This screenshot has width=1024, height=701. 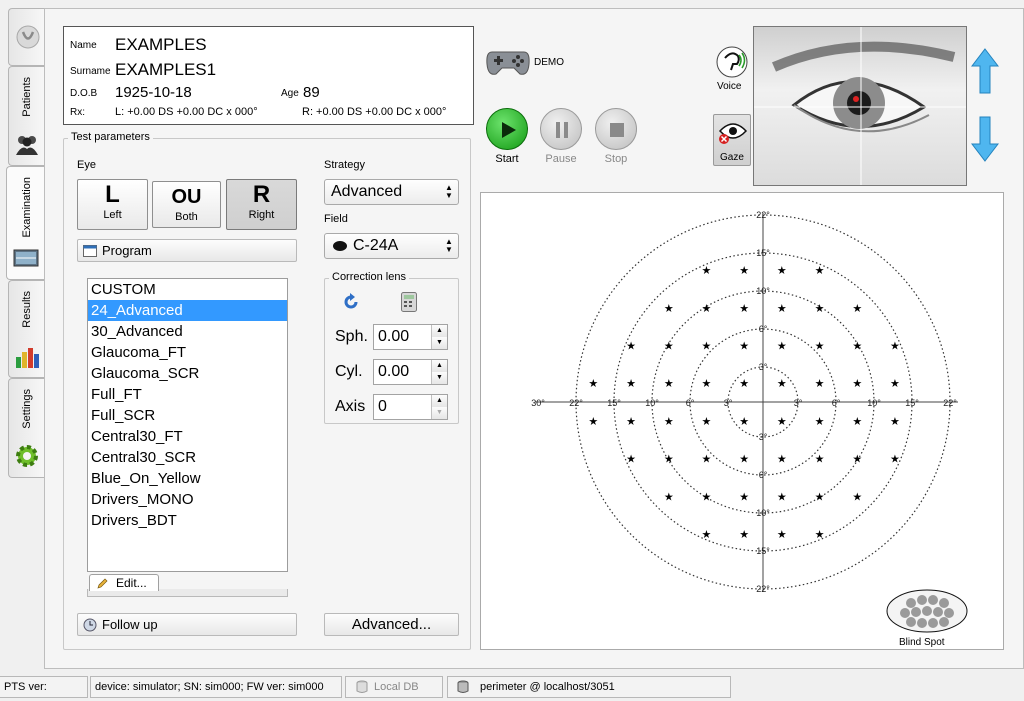 What do you see at coordinates (403, 337) in the screenshot?
I see `sph-input` at bounding box center [403, 337].